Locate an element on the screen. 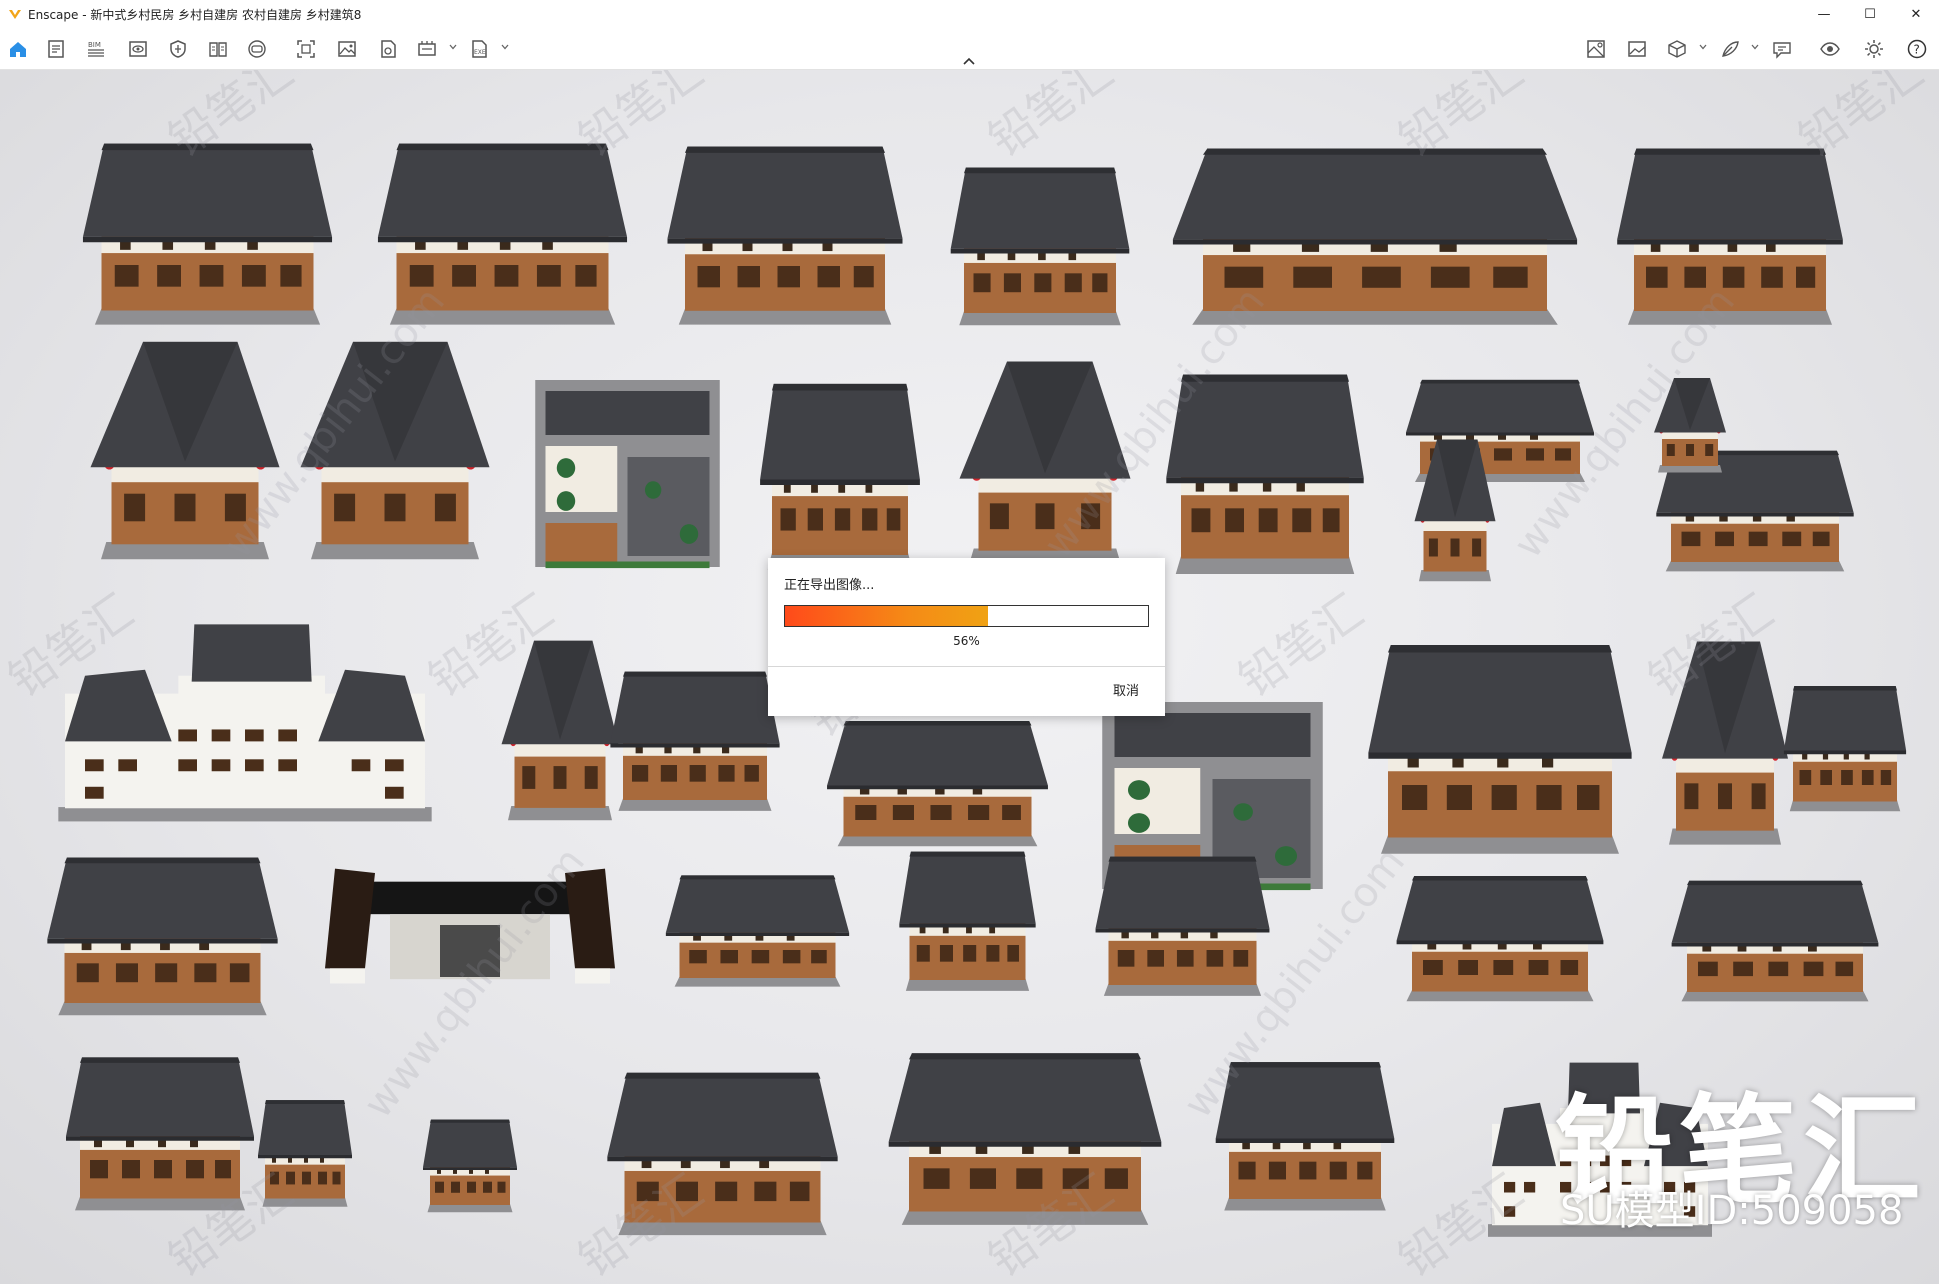 Image resolution: width=1939 pixels, height=1284 pixels. courtyard-model is located at coordinates (627, 468).